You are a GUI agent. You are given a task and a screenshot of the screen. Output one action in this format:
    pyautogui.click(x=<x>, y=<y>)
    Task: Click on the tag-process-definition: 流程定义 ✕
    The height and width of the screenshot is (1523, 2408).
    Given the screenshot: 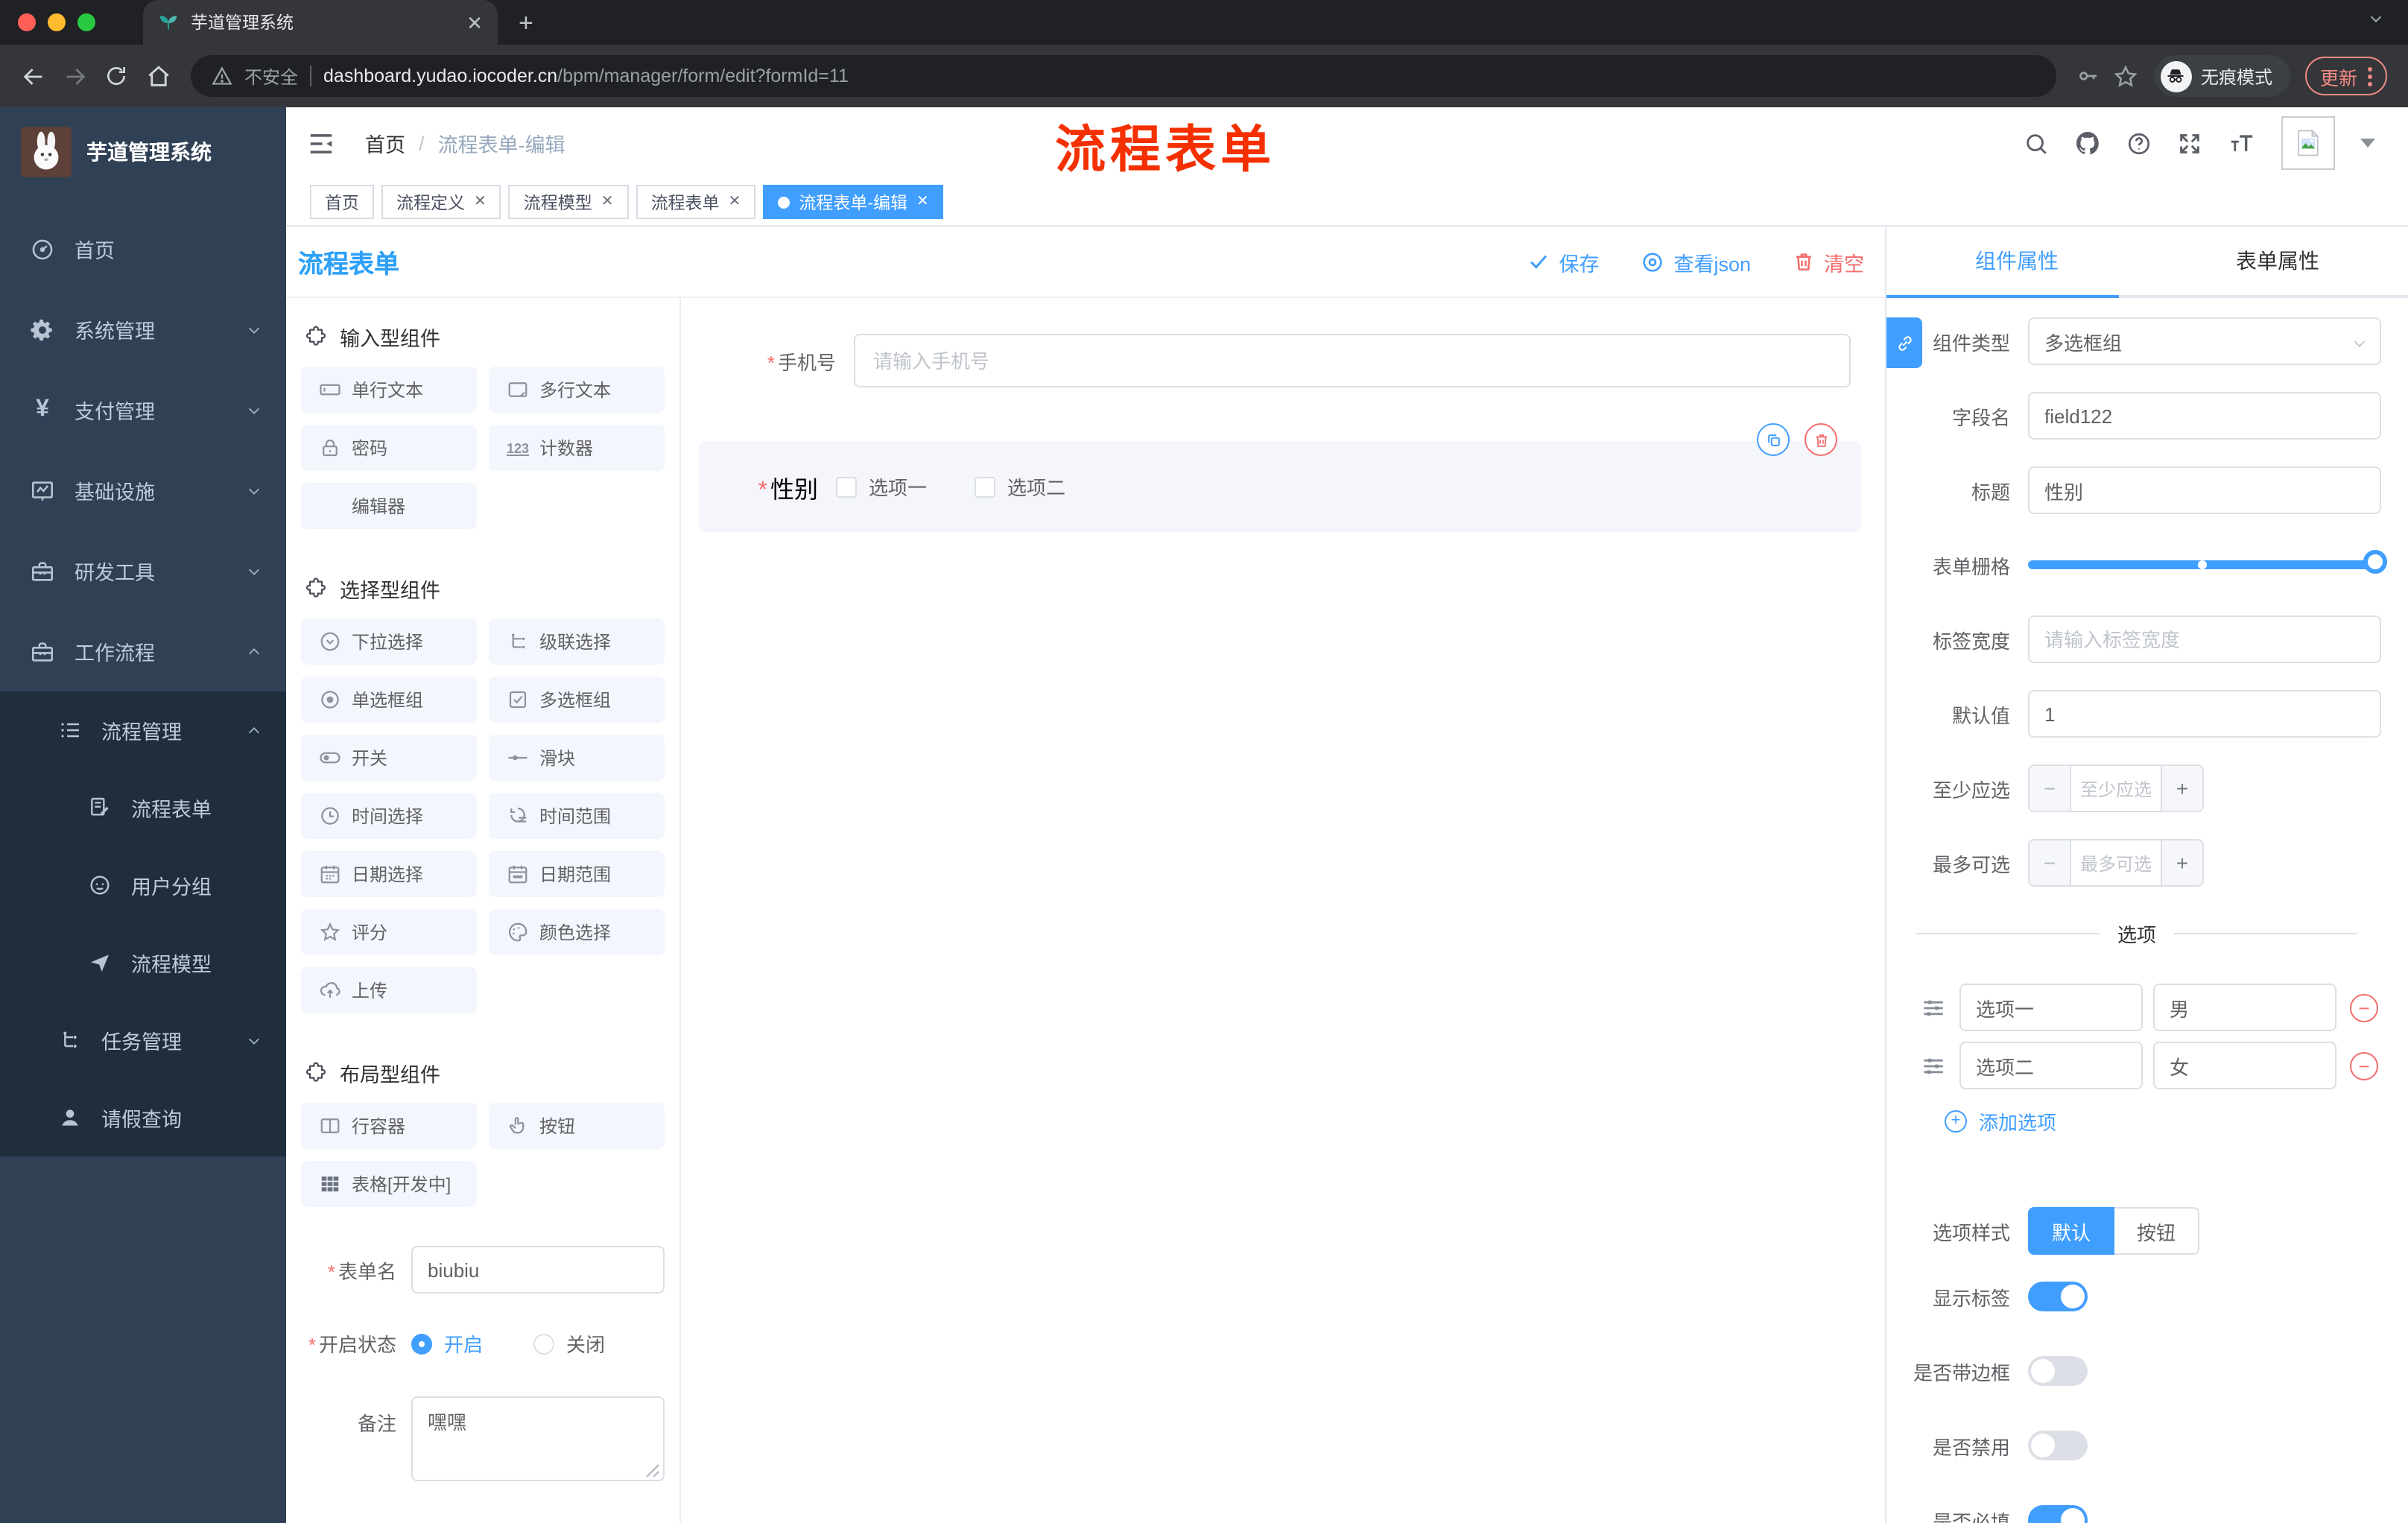 What is the action you would take?
    pyautogui.click(x=441, y=202)
    